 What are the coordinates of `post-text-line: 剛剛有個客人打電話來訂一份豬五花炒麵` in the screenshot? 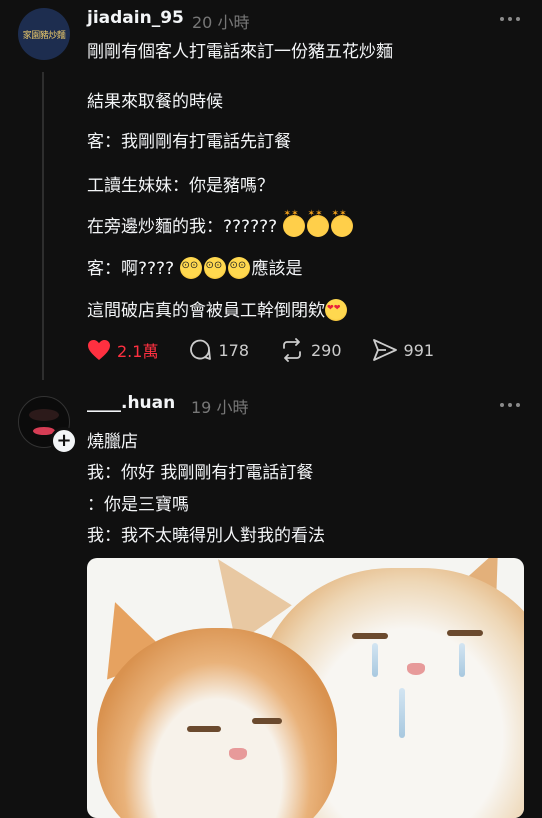 It's located at (240, 52).